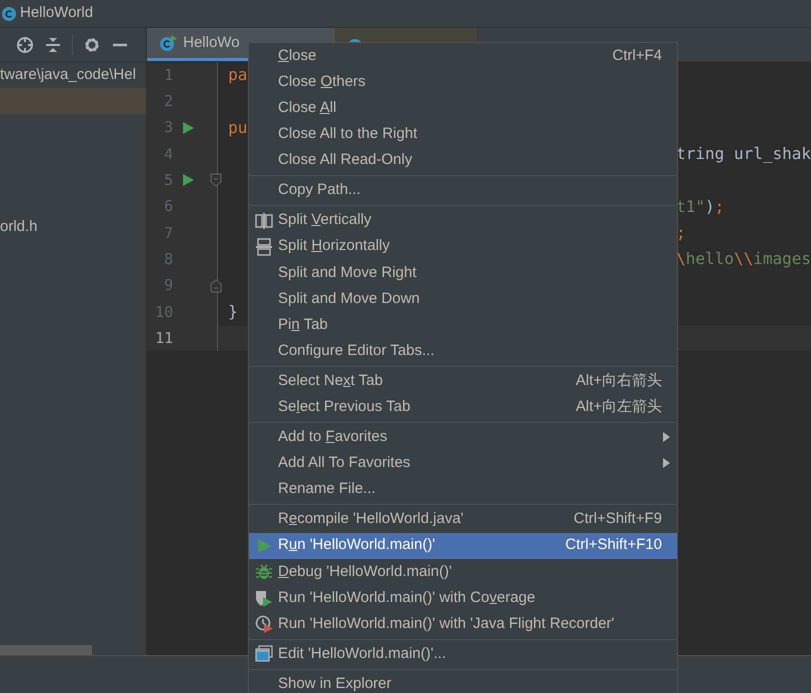 This screenshot has width=811, height=693. Describe the element at coordinates (46, 650) in the screenshot. I see `horizontal-scrollbar` at that location.